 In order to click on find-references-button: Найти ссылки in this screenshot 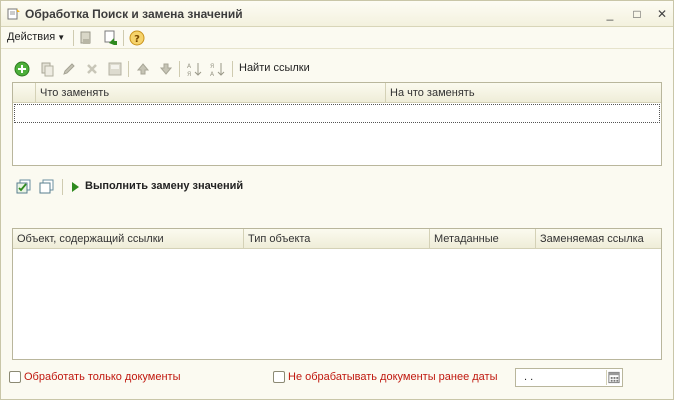, I will do `click(274, 68)`.